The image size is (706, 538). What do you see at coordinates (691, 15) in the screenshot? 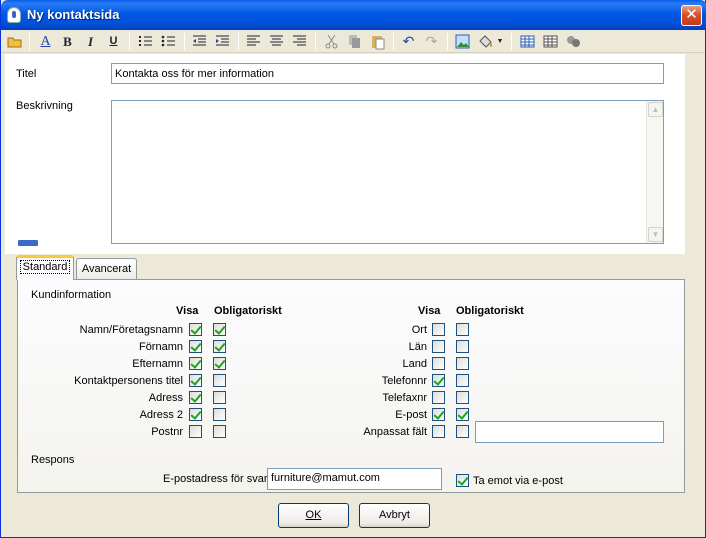
I see `close-button: ✕` at bounding box center [691, 15].